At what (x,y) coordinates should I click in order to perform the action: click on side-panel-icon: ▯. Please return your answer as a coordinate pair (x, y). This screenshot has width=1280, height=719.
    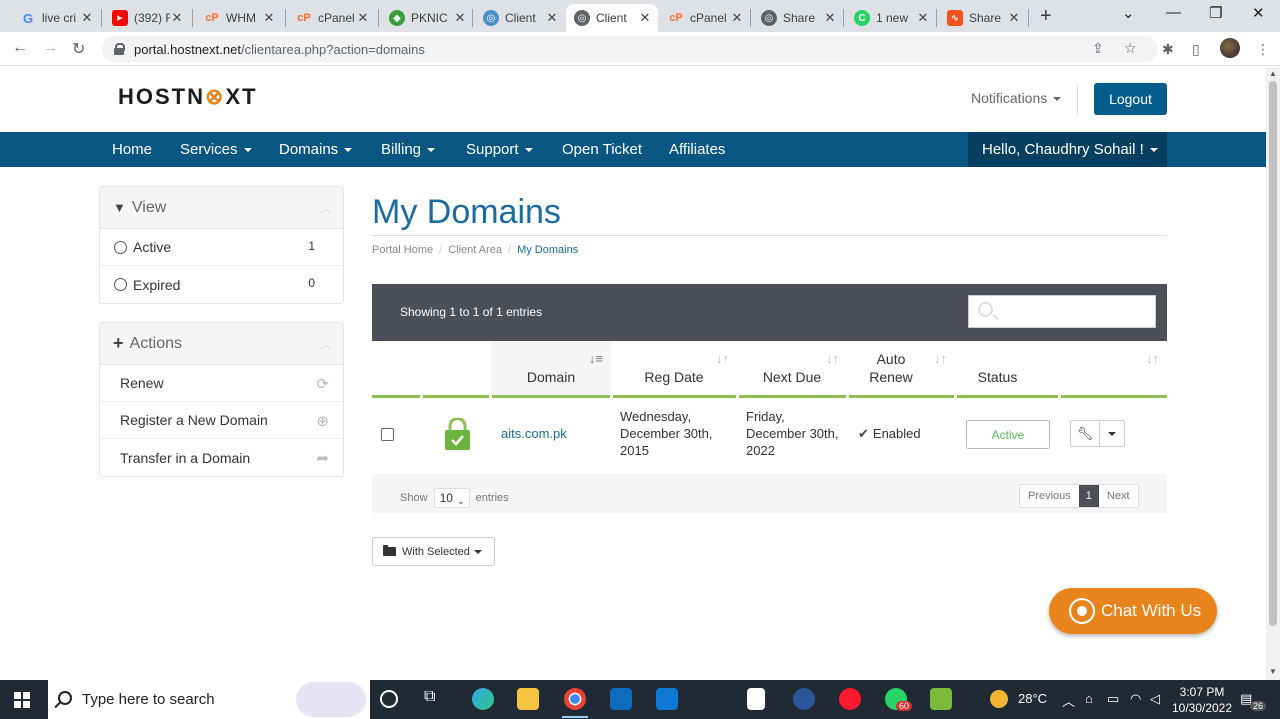
    Looking at the image, I should click on (1196, 49).